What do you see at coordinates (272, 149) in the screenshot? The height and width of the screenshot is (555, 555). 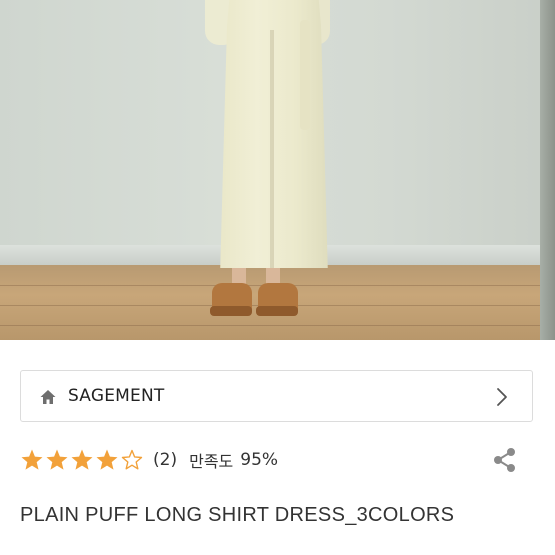 I see `dress-placket` at bounding box center [272, 149].